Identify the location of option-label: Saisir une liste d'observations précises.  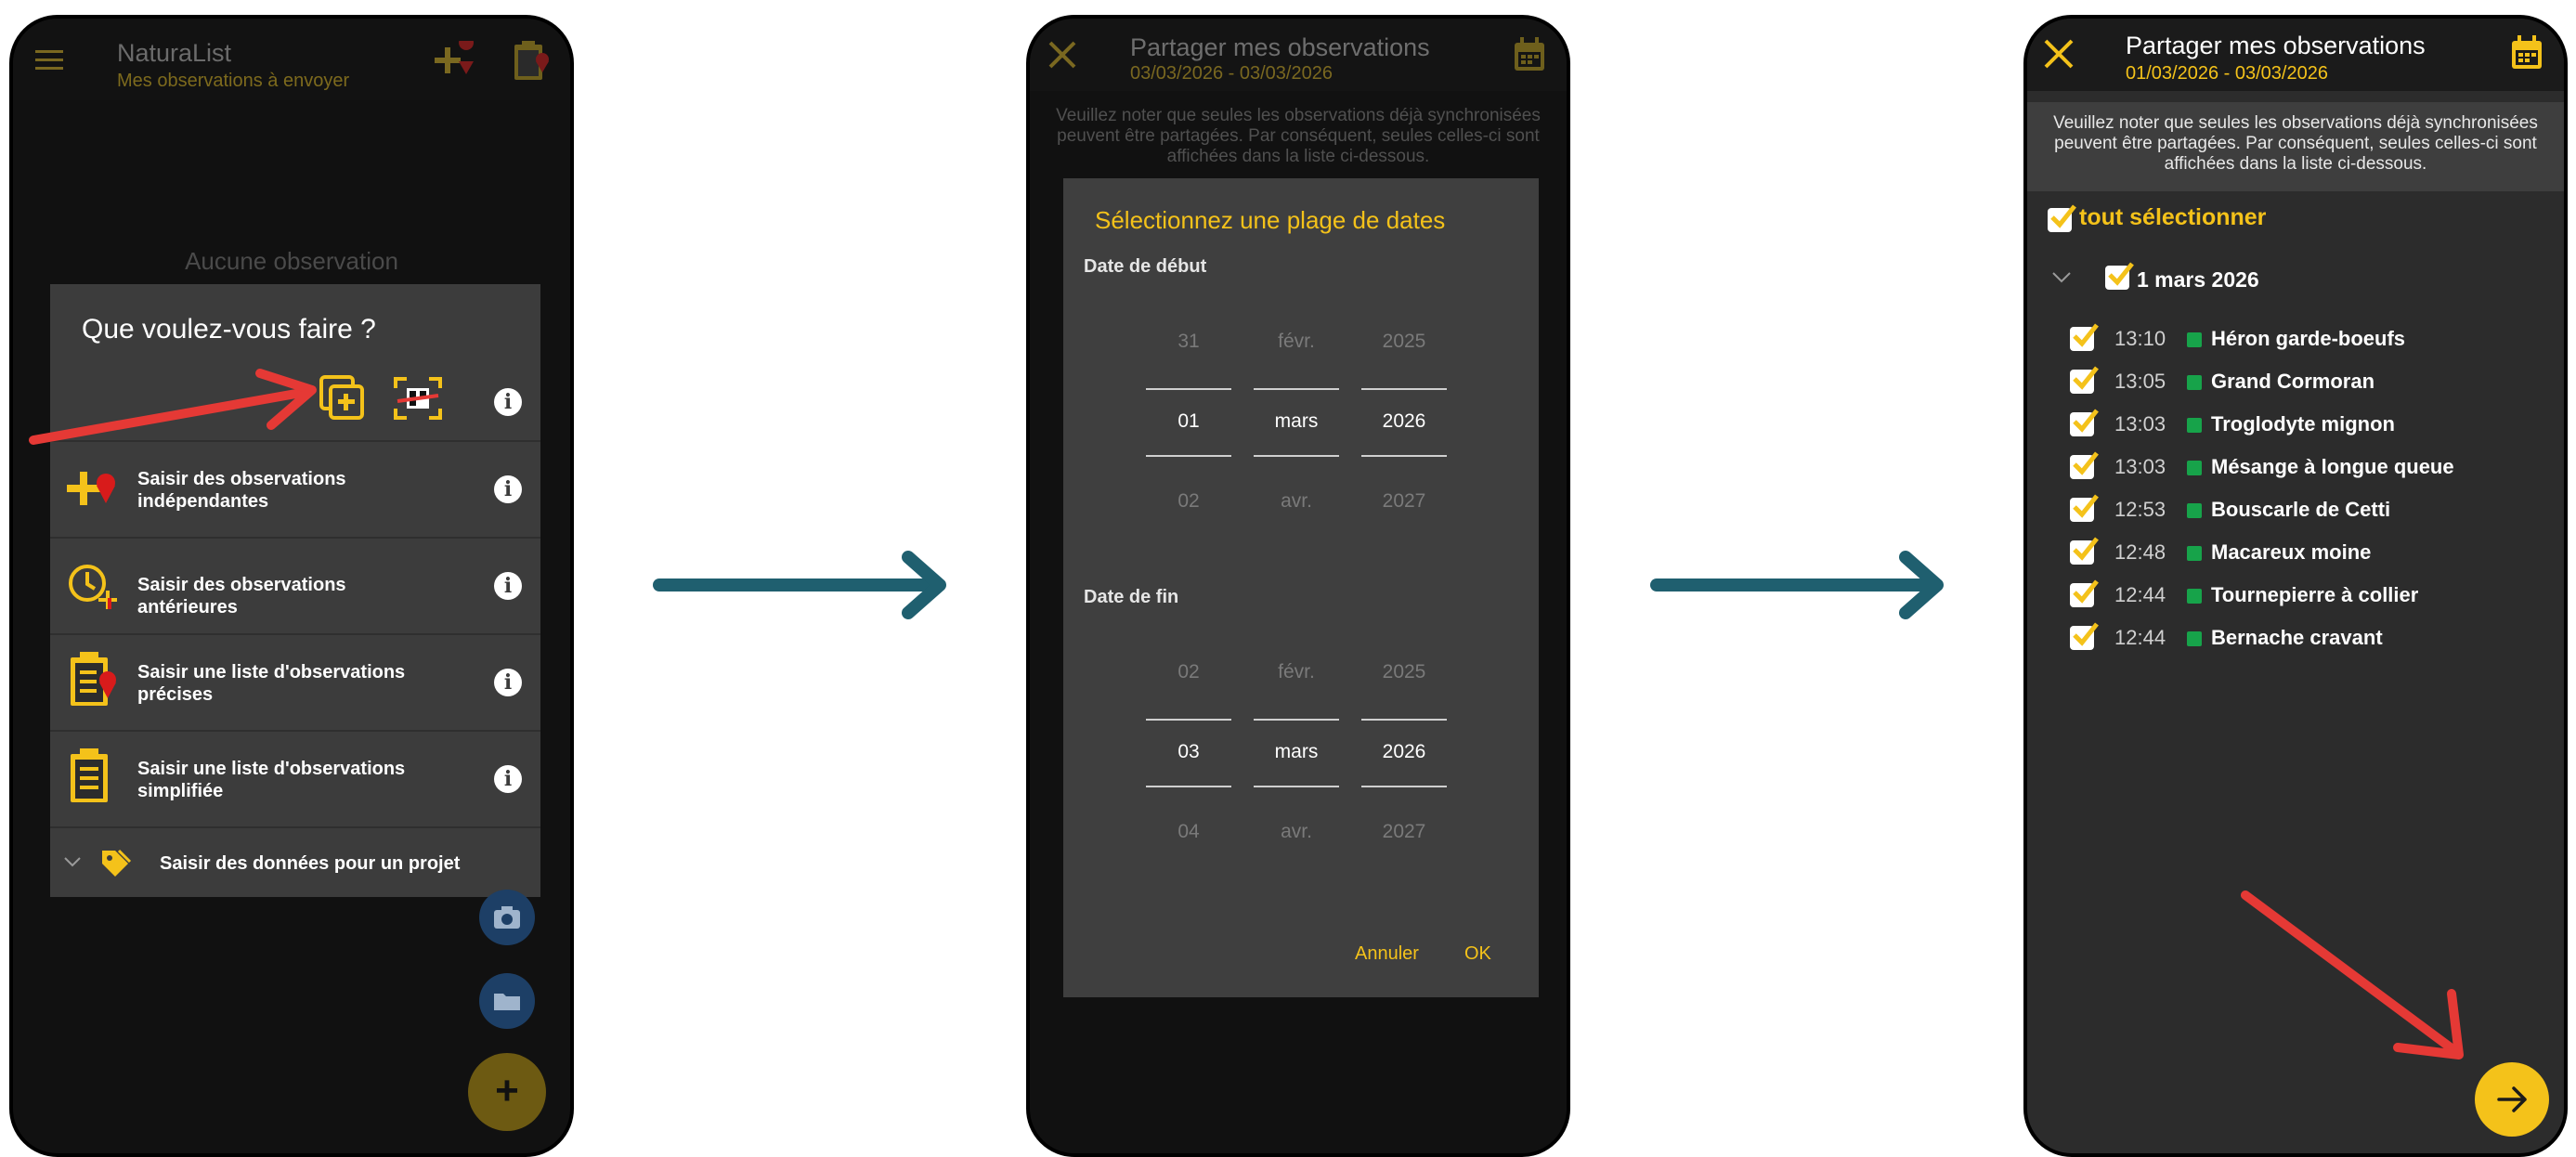
(271, 683).